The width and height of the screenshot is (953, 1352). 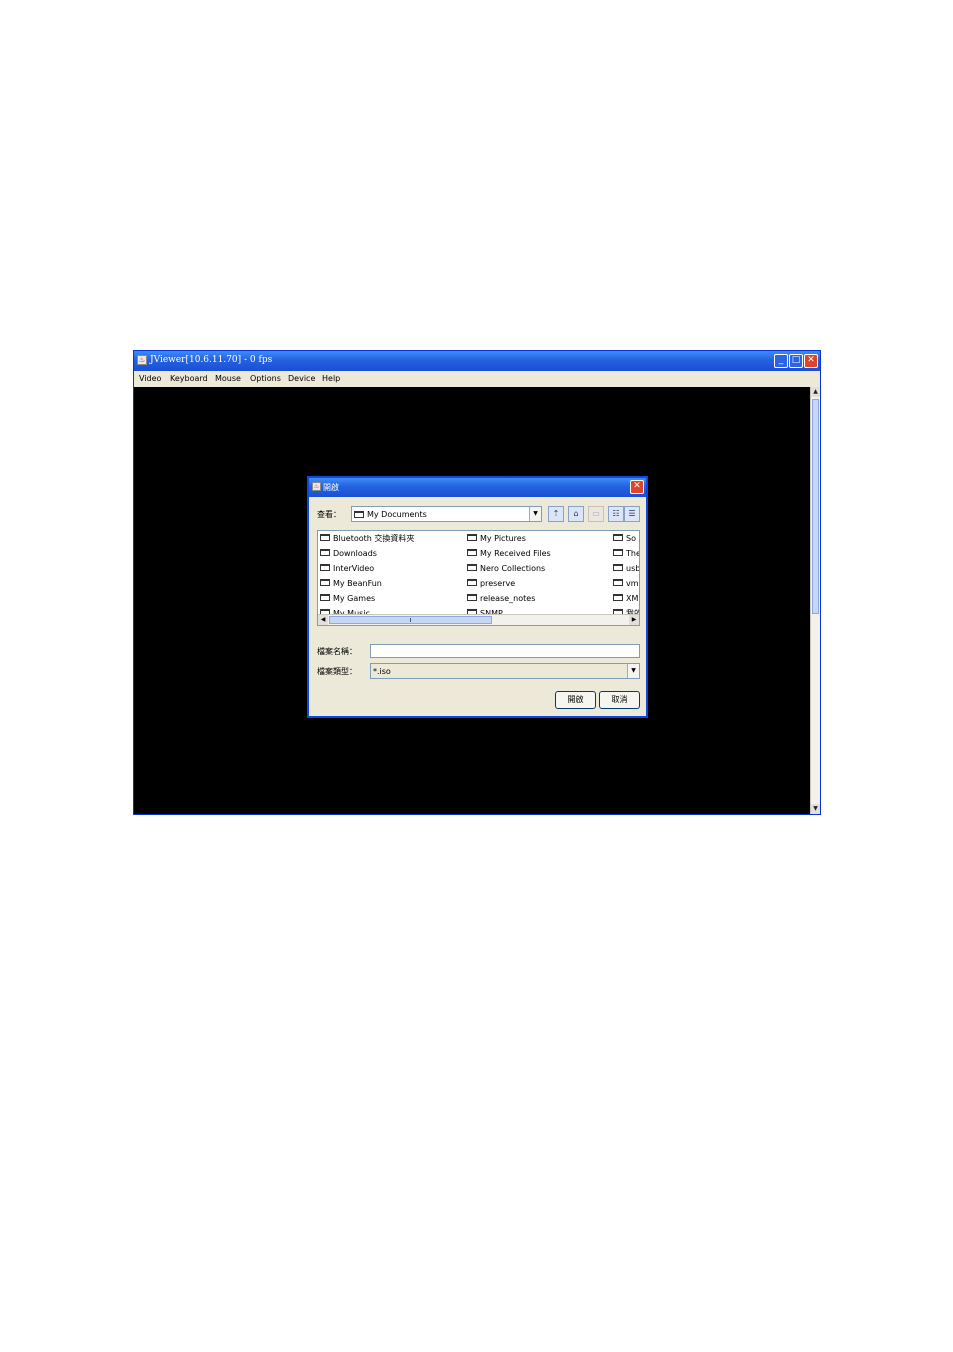 What do you see at coordinates (637, 487) in the screenshot?
I see `dialog-close-button: ✕` at bounding box center [637, 487].